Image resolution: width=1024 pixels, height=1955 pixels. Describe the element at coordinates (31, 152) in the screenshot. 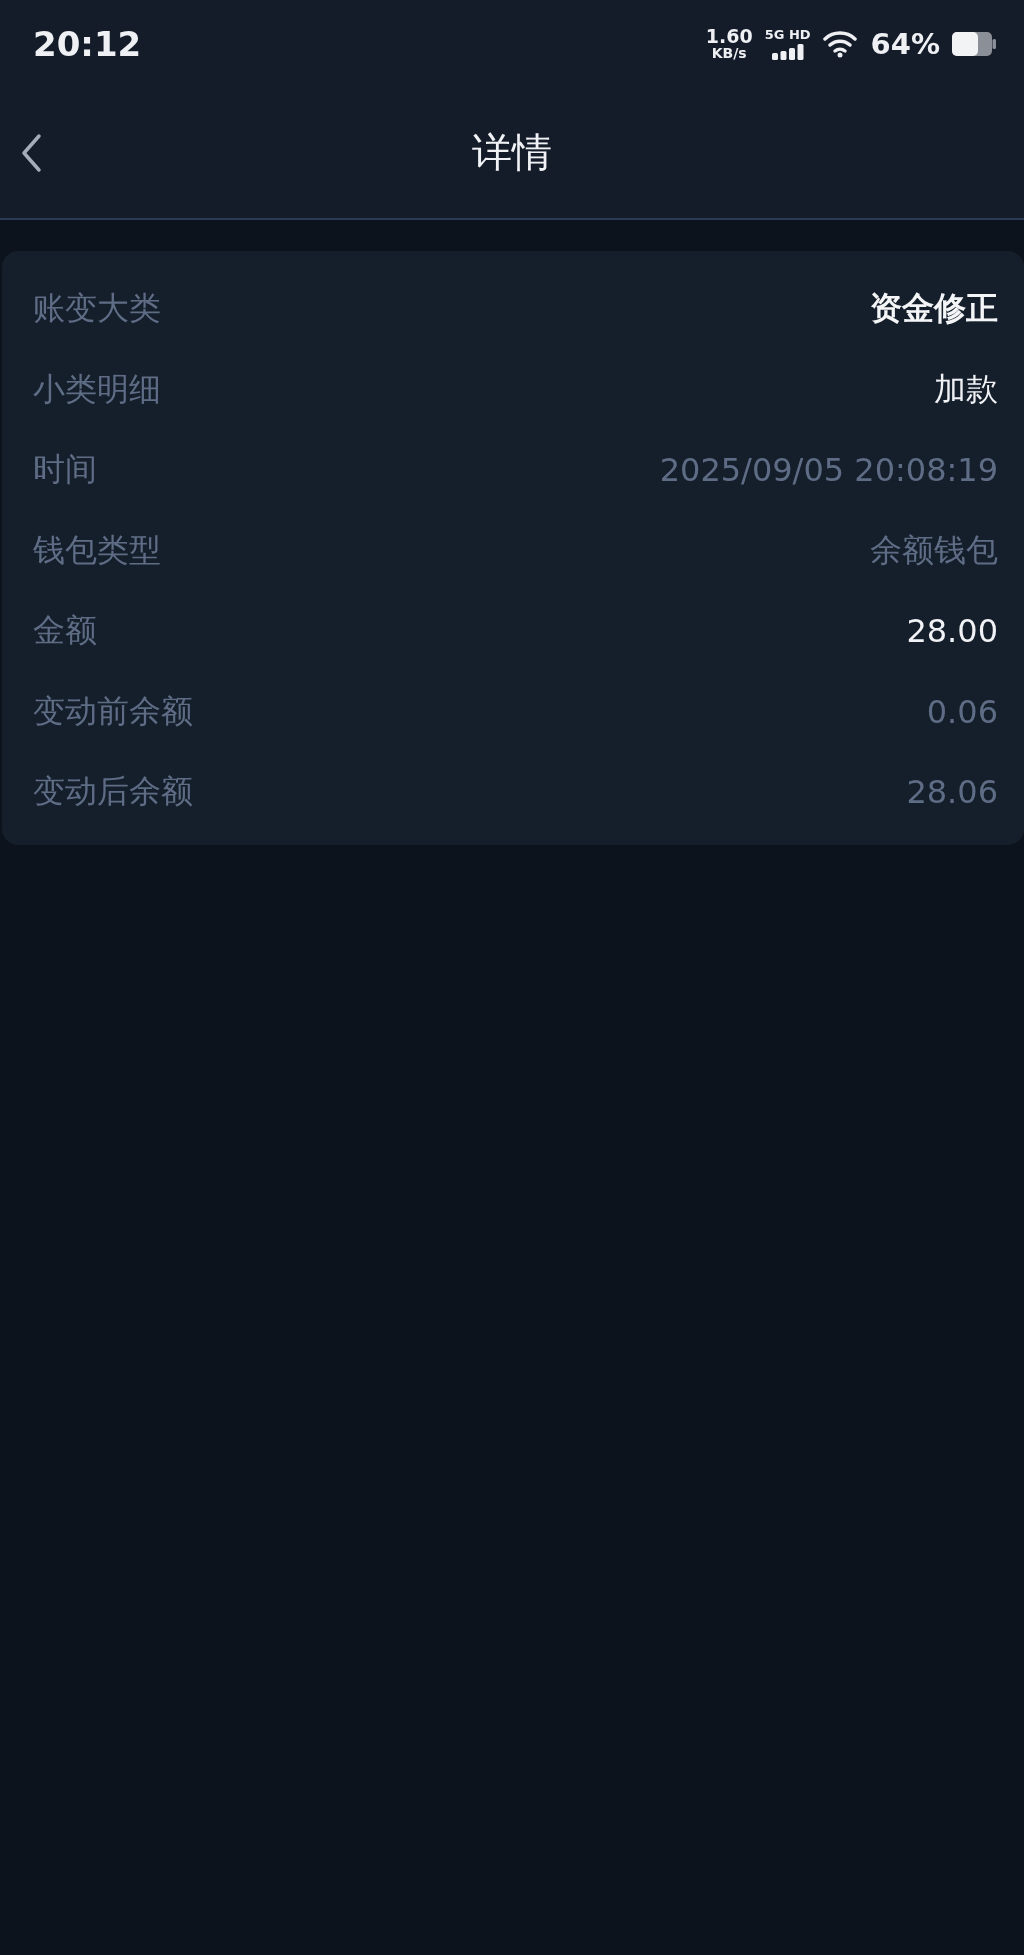

I see `back-icon` at that location.